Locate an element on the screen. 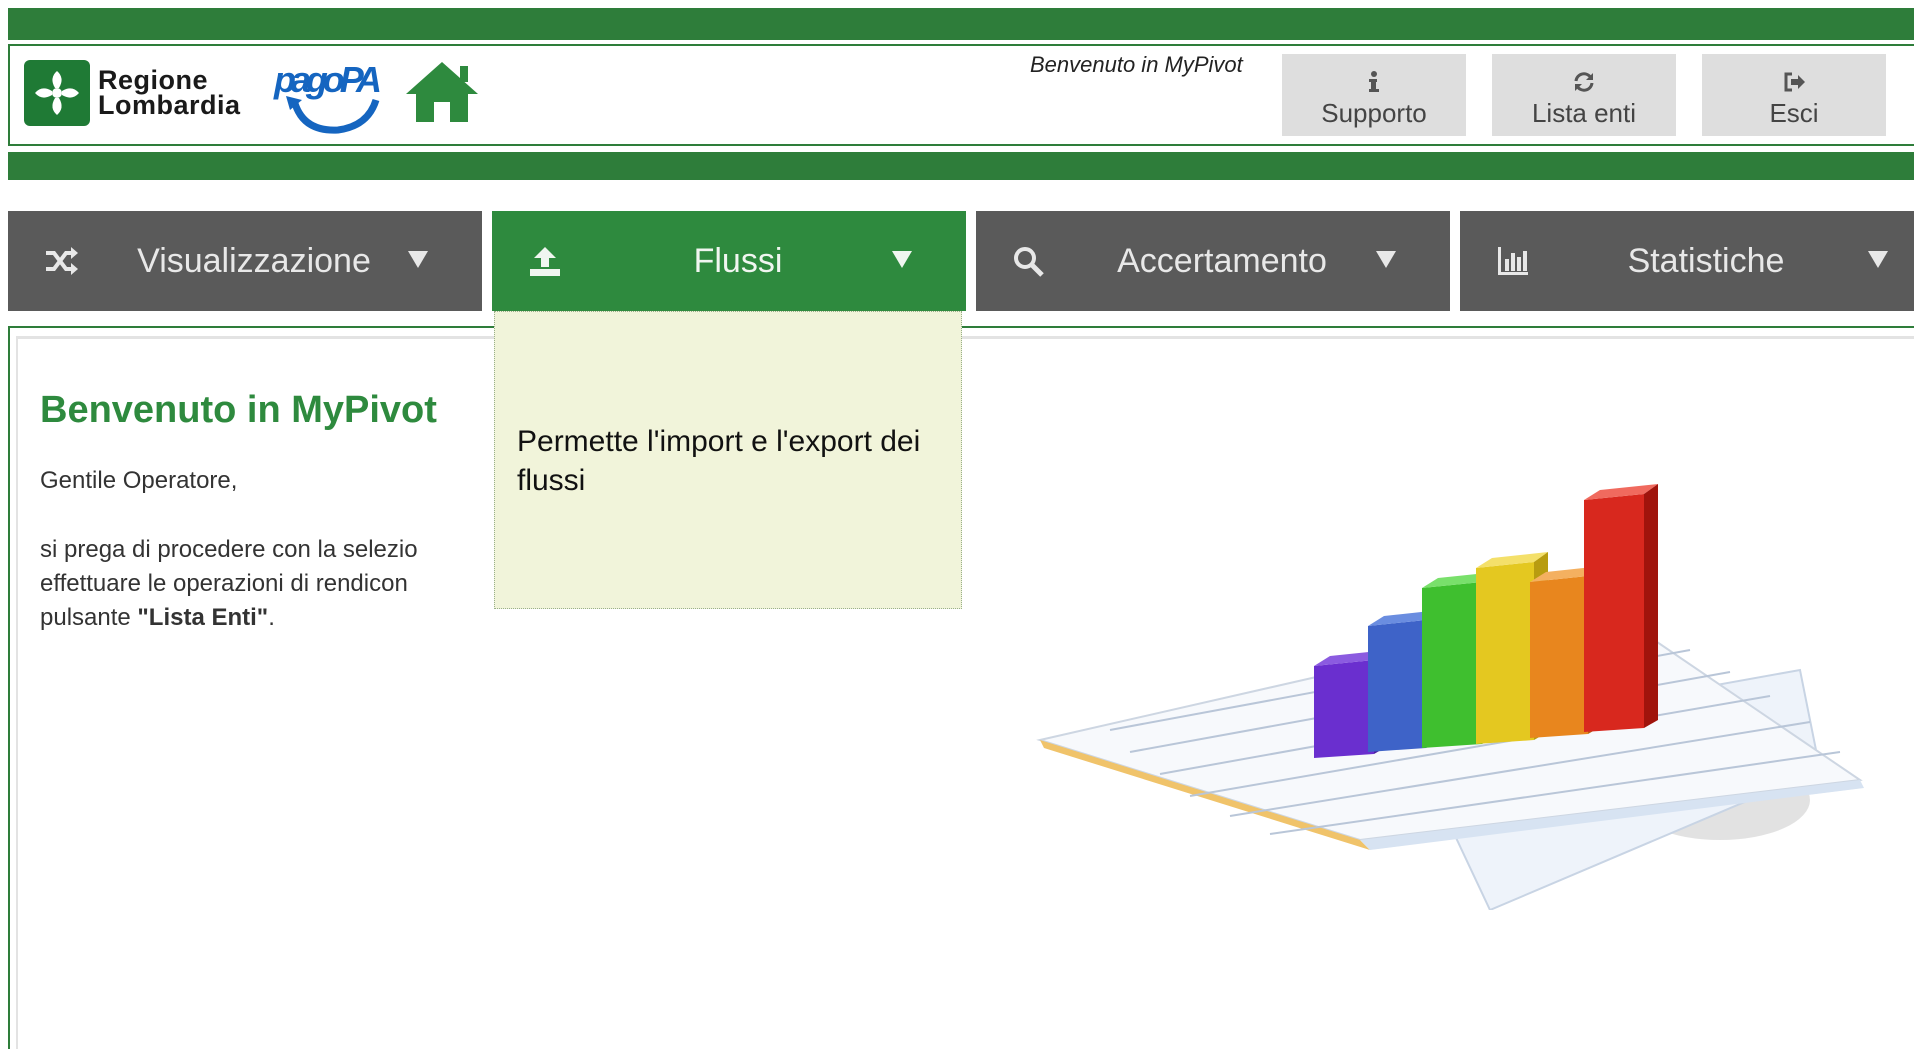  search-icon is located at coordinates (1029, 262).